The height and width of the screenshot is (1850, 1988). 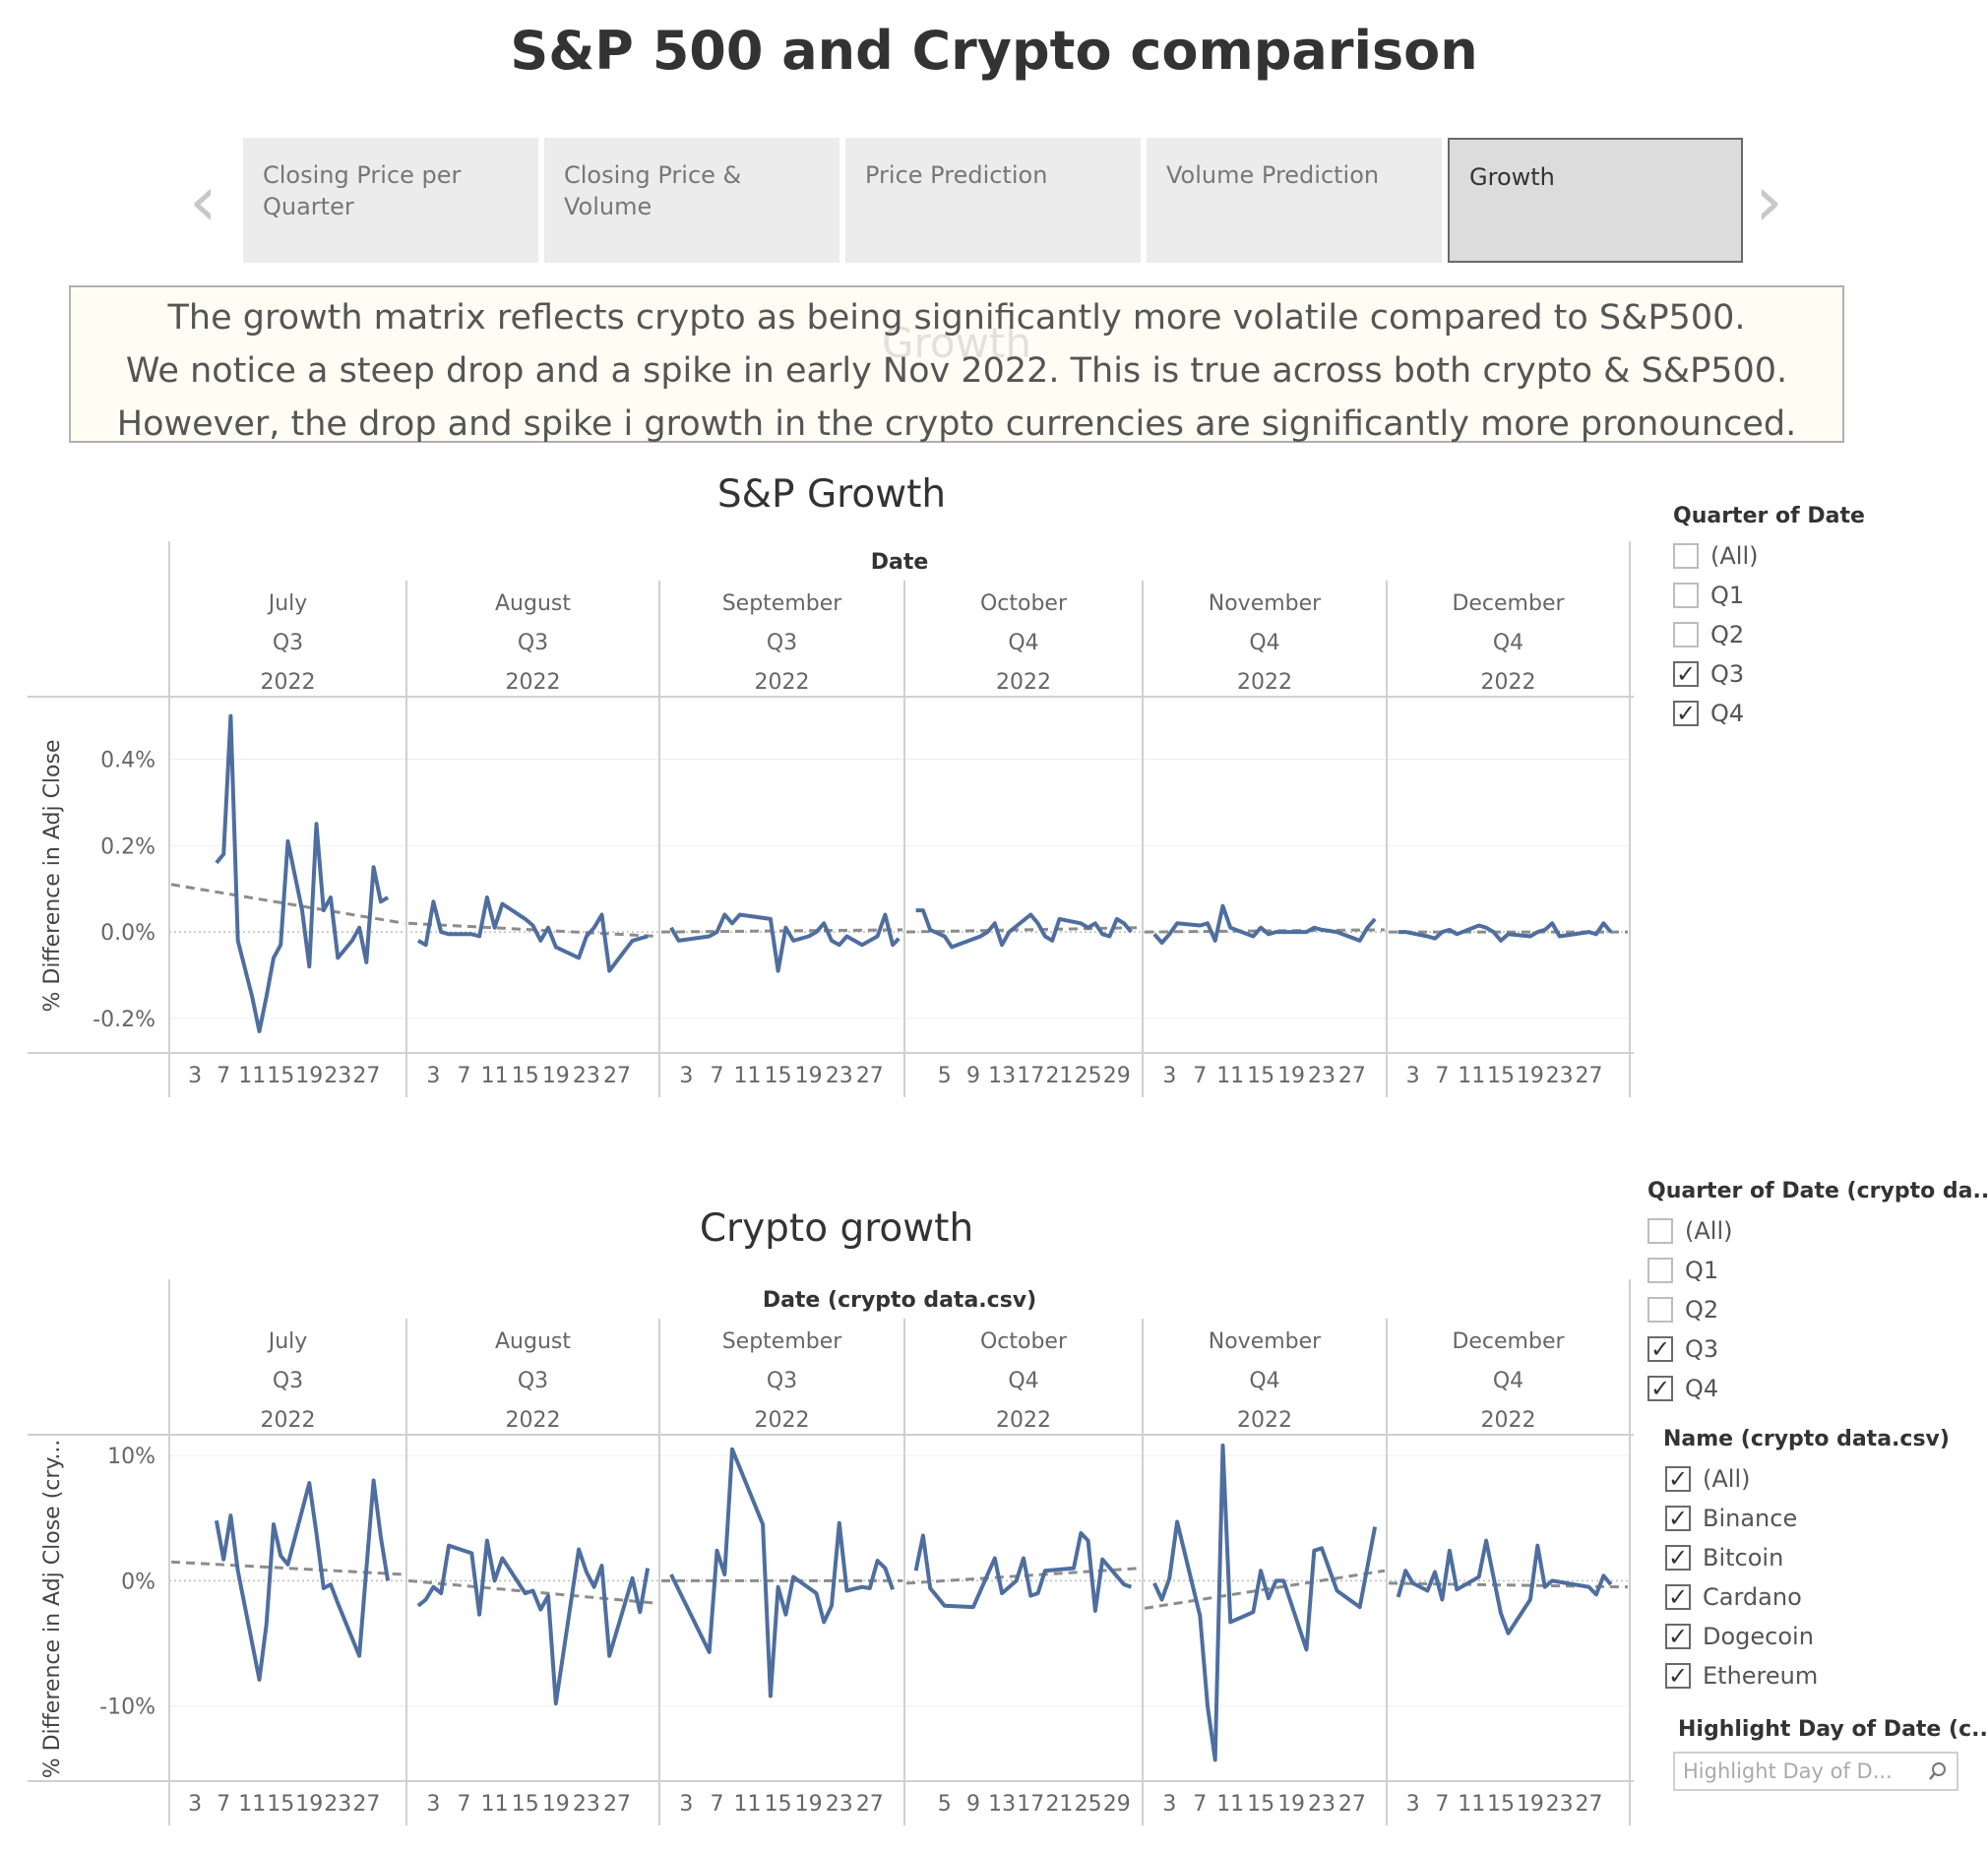 What do you see at coordinates (127, 1708) in the screenshot?
I see `y-tick-label: -10%` at bounding box center [127, 1708].